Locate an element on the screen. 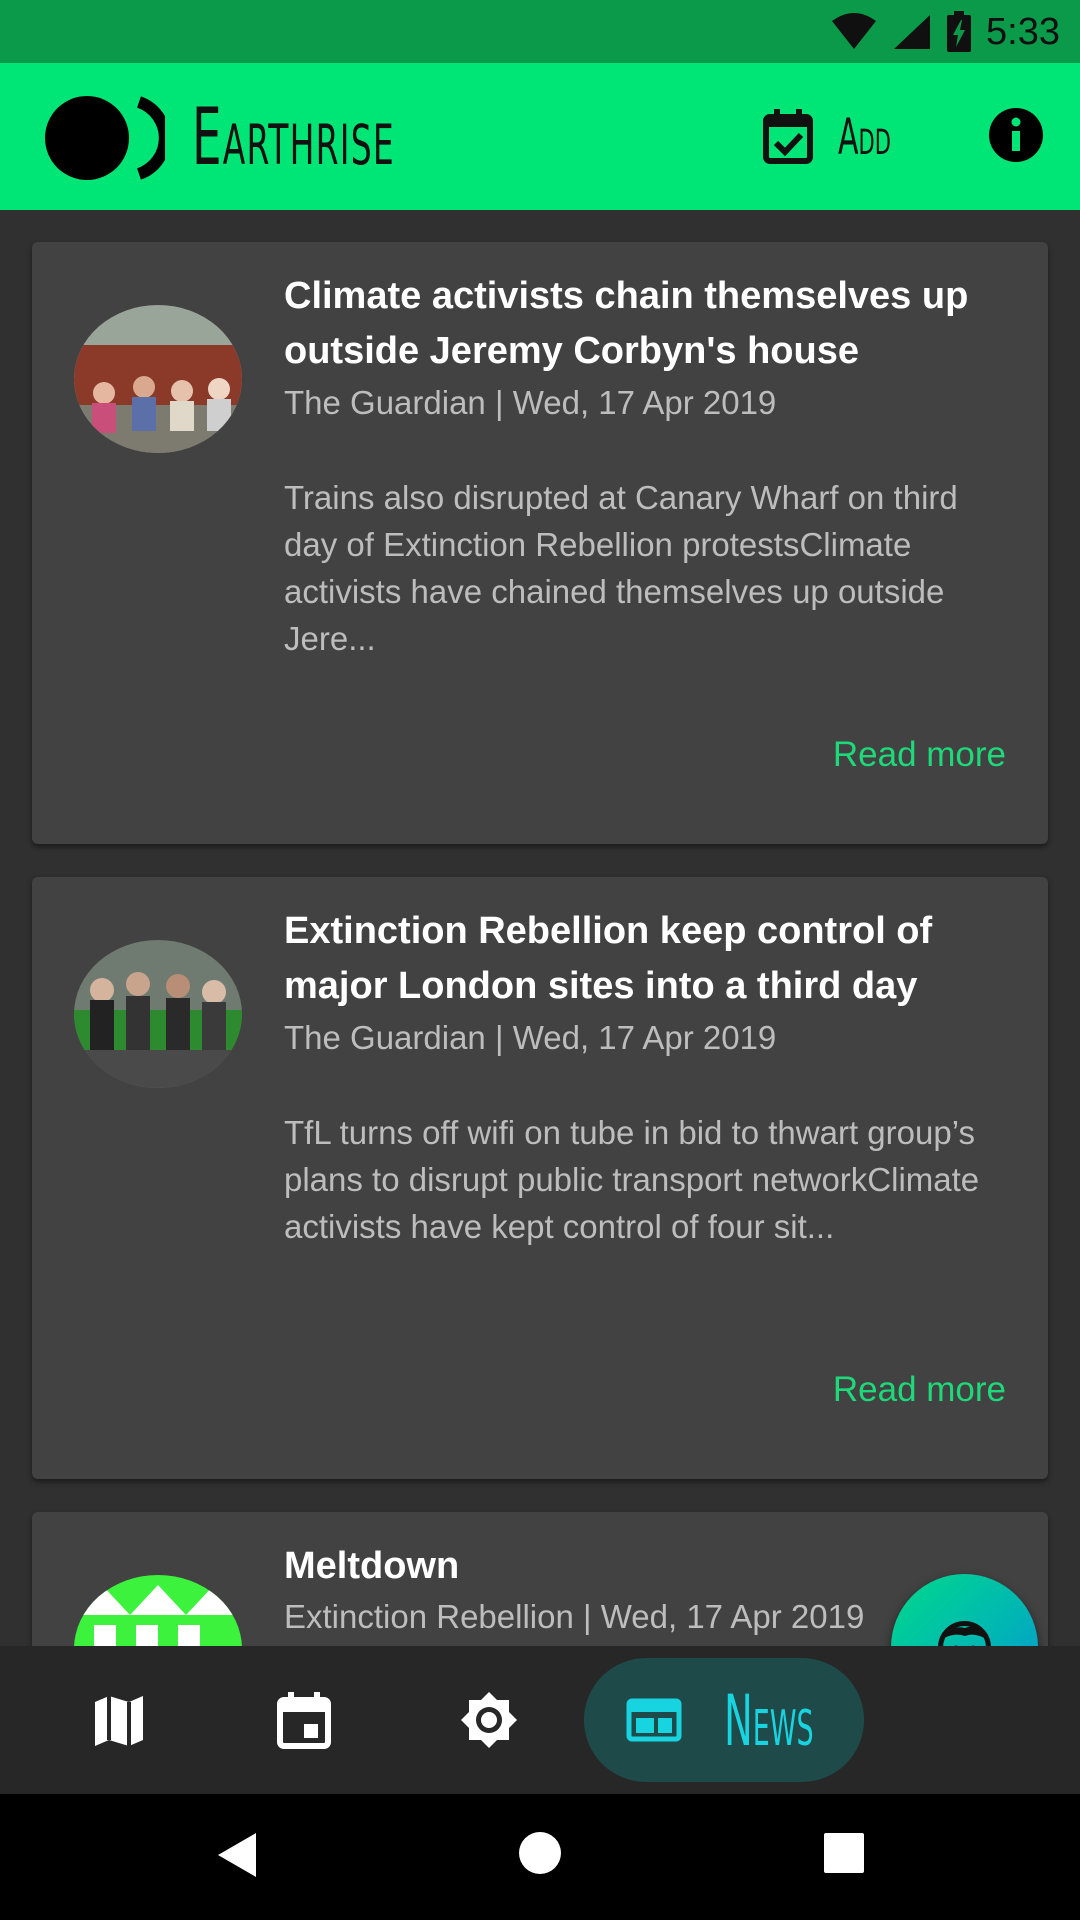 This screenshot has width=1080, height=1920. battery-charging-icon is located at coordinates (959, 31).